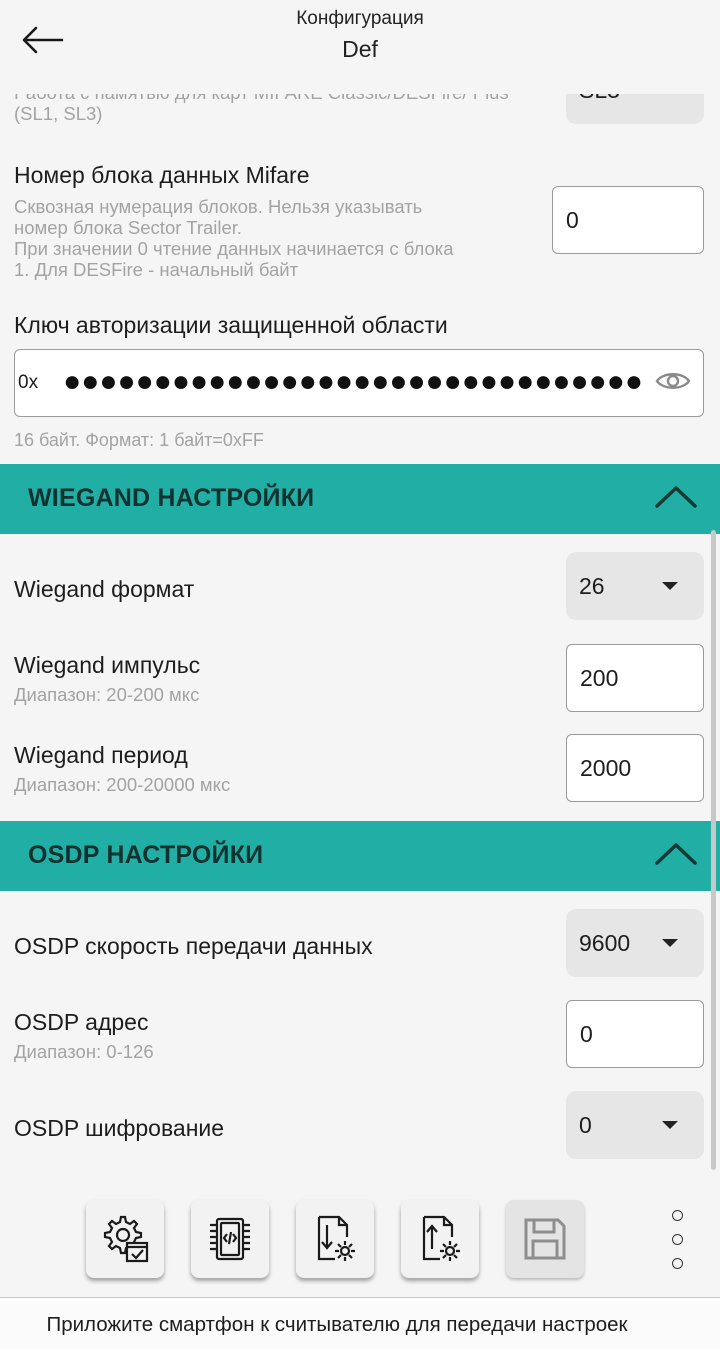 Image resolution: width=720 pixels, height=1349 pixels. I want to click on bottom-toolbar, so click(360, 1233).